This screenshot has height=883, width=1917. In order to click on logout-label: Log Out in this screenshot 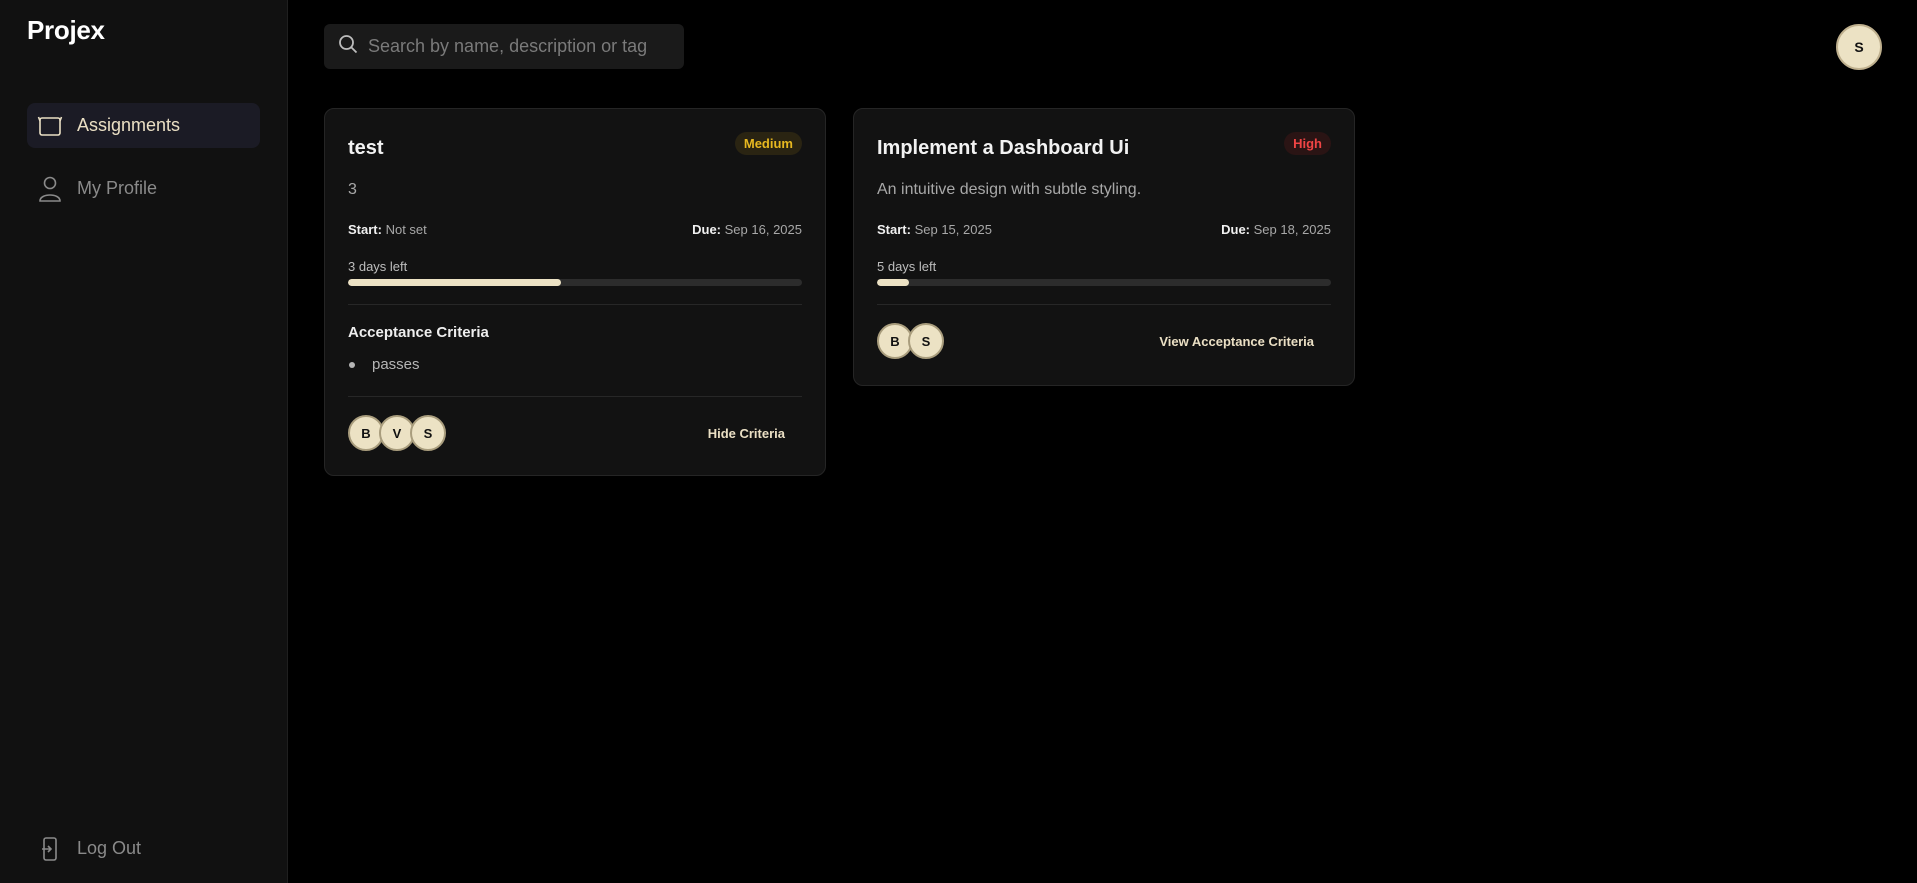, I will do `click(109, 848)`.